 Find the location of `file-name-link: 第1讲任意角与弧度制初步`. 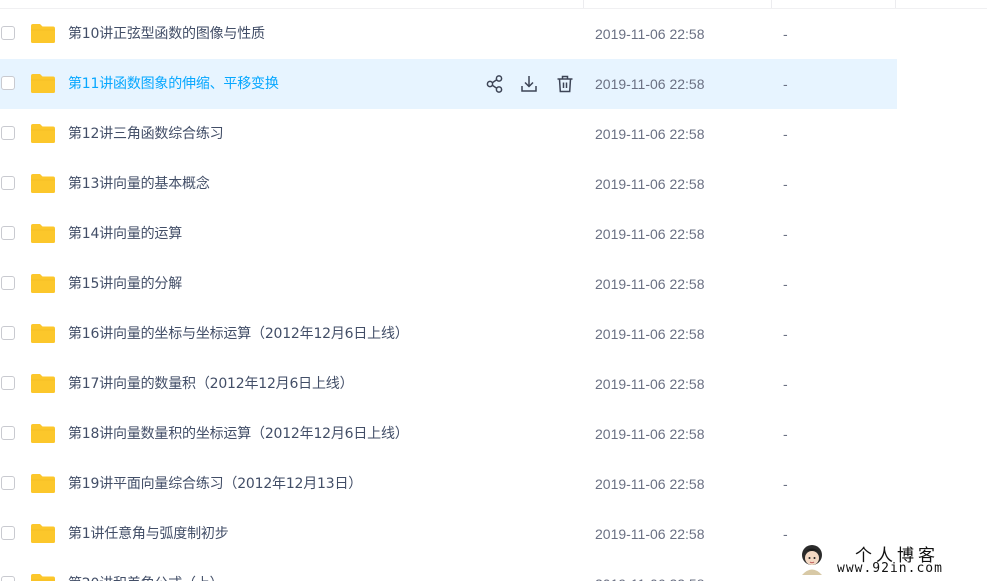

file-name-link: 第1讲任意角与弧度制初步 is located at coordinates (148, 534).